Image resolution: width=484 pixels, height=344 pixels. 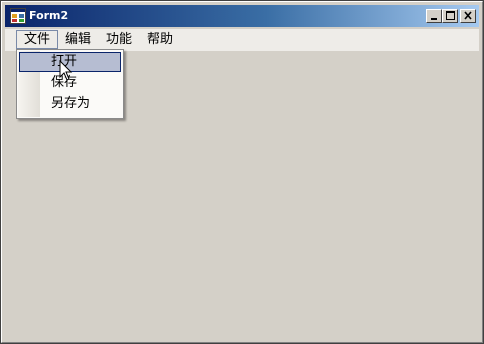 I want to click on menu-item-open-label: 打开, so click(x=64, y=61).